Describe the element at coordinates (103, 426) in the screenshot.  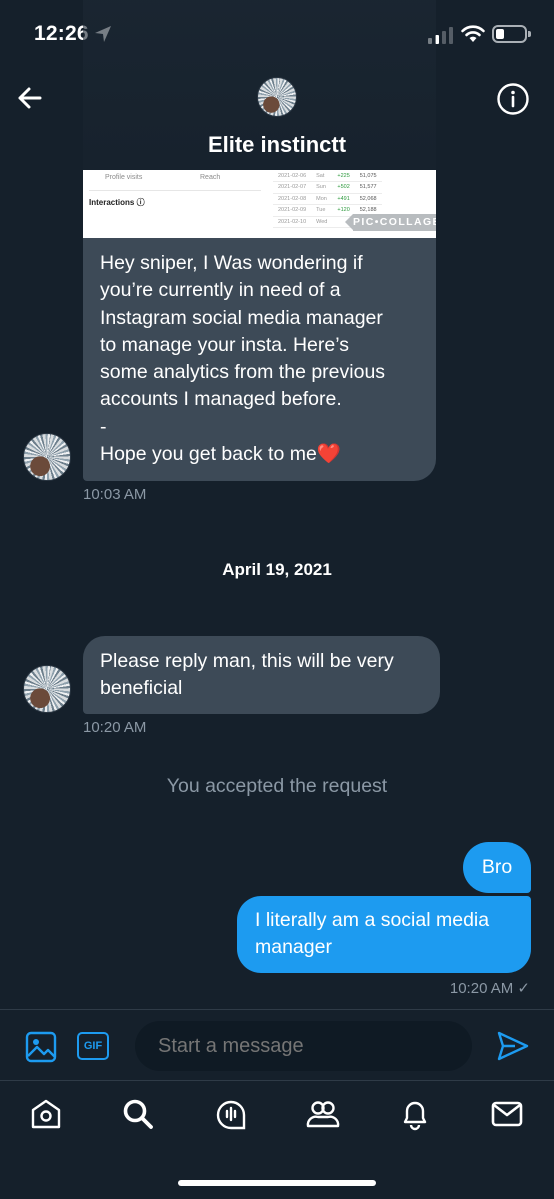
I see `message-line: -` at that location.